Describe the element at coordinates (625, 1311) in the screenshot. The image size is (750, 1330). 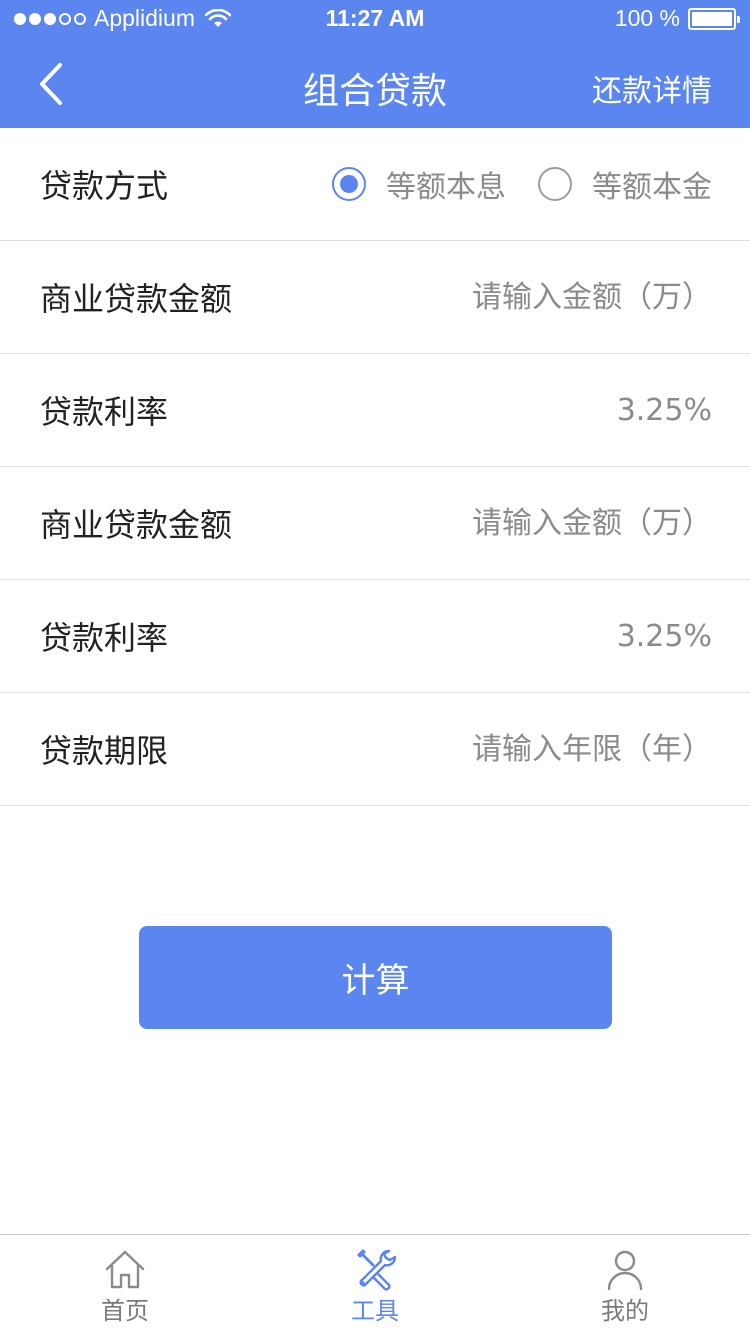
I see `tab-label: 我的` at that location.